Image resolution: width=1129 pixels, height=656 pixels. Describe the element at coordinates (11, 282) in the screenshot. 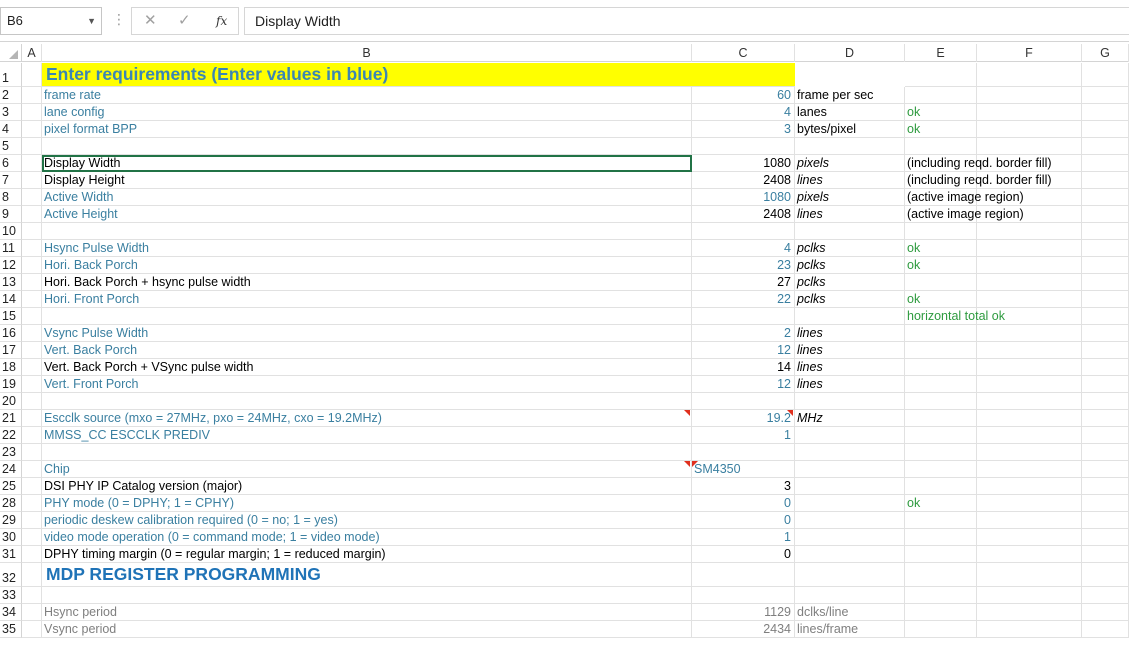

I see `row-header: 13` at that location.